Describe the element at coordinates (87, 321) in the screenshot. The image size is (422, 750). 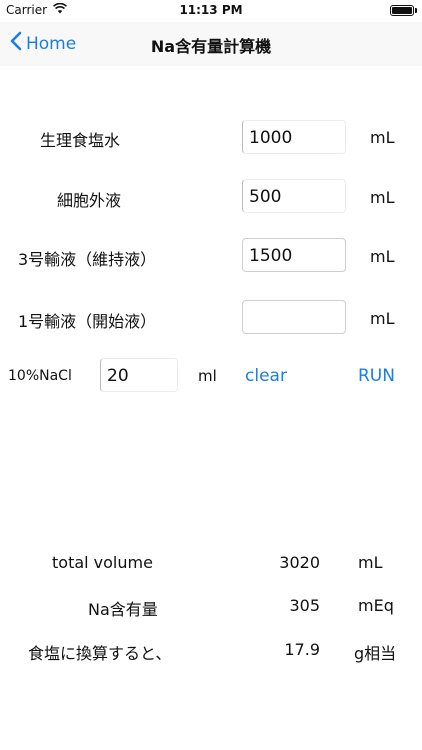
I see `no1-label: 1号輸液（開始液）` at that location.